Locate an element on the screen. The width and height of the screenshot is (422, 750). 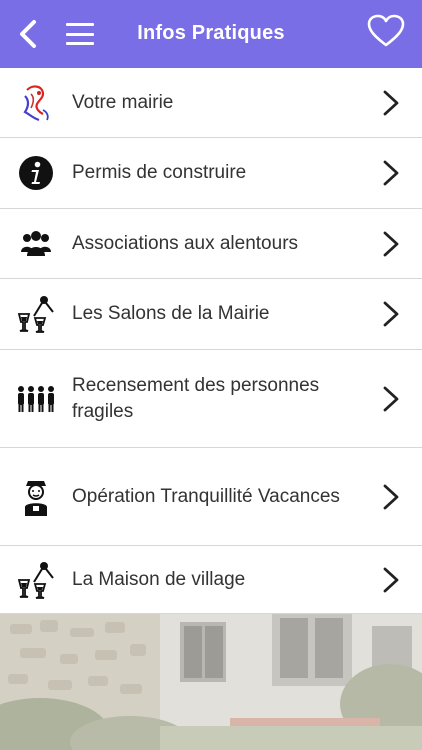
list-item-permis-de-construire: Permis de construire is located at coordinates (211, 173).